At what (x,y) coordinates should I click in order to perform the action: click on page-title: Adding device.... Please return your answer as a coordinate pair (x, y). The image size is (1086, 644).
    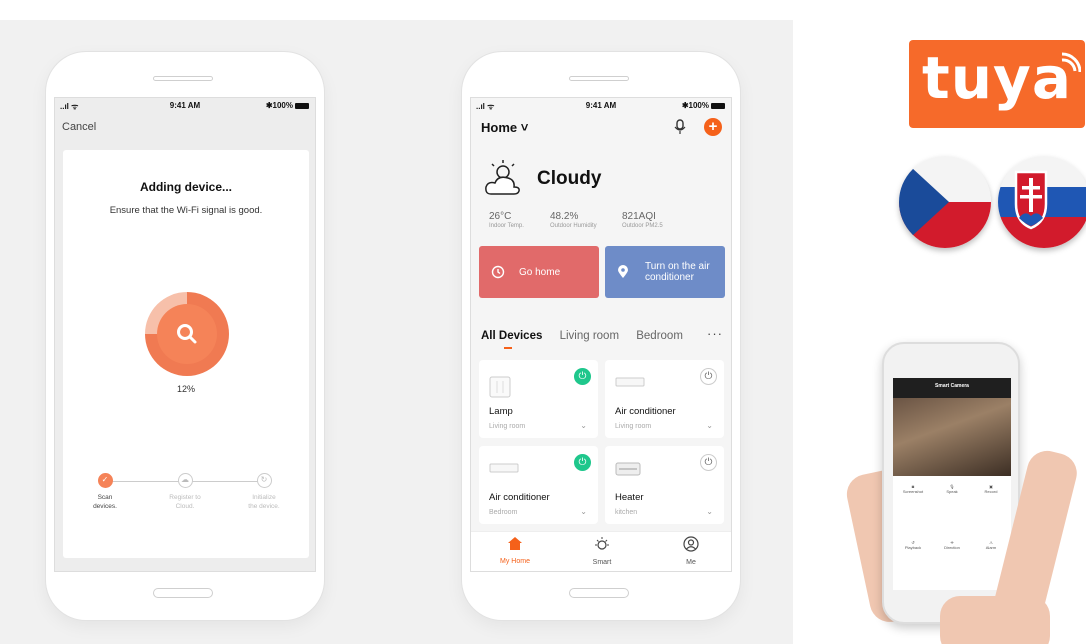
    Looking at the image, I should click on (185, 187).